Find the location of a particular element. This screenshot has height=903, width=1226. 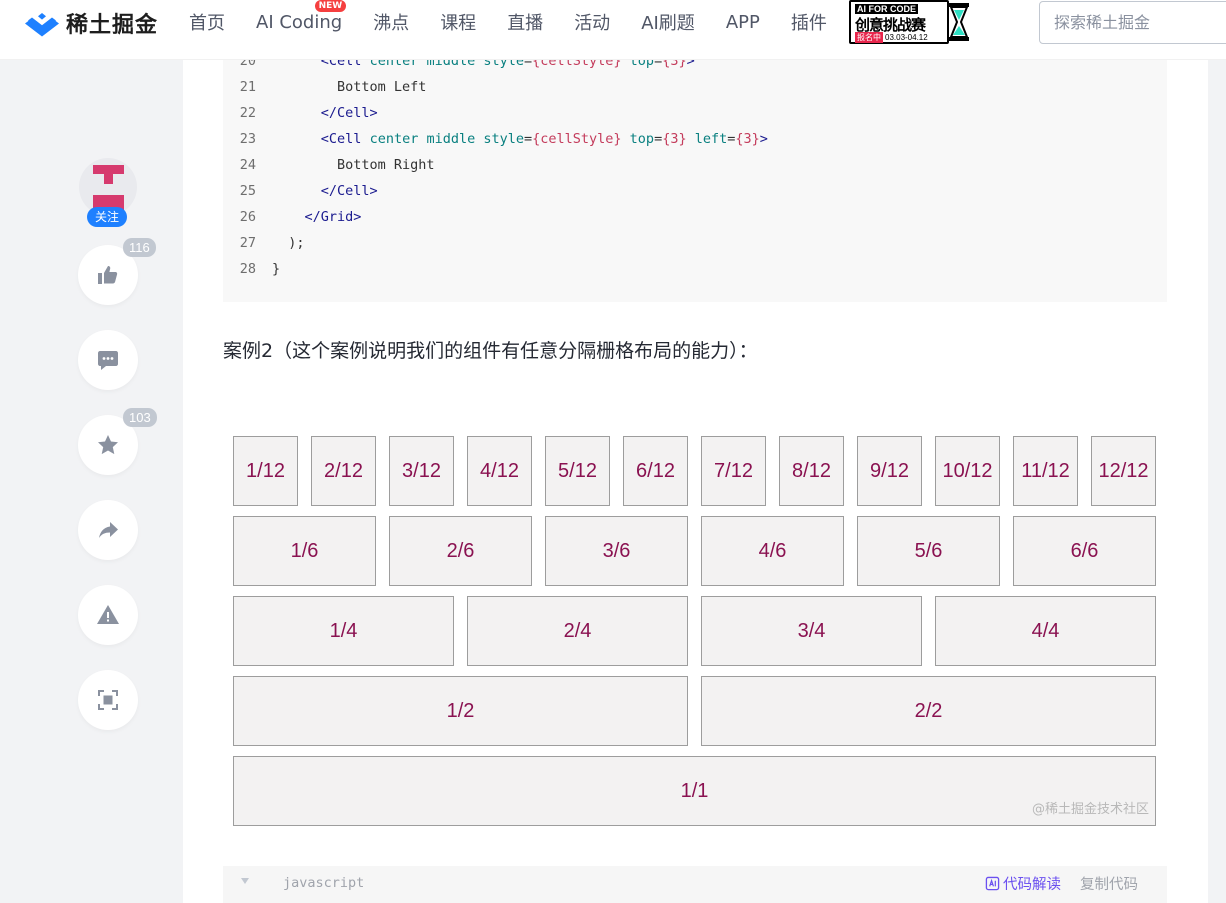

main-nav: 首页 AI Coding NEW 沸点 课程 直播 活动 AI刷题 APP 插件 is located at coordinates (523, 22).